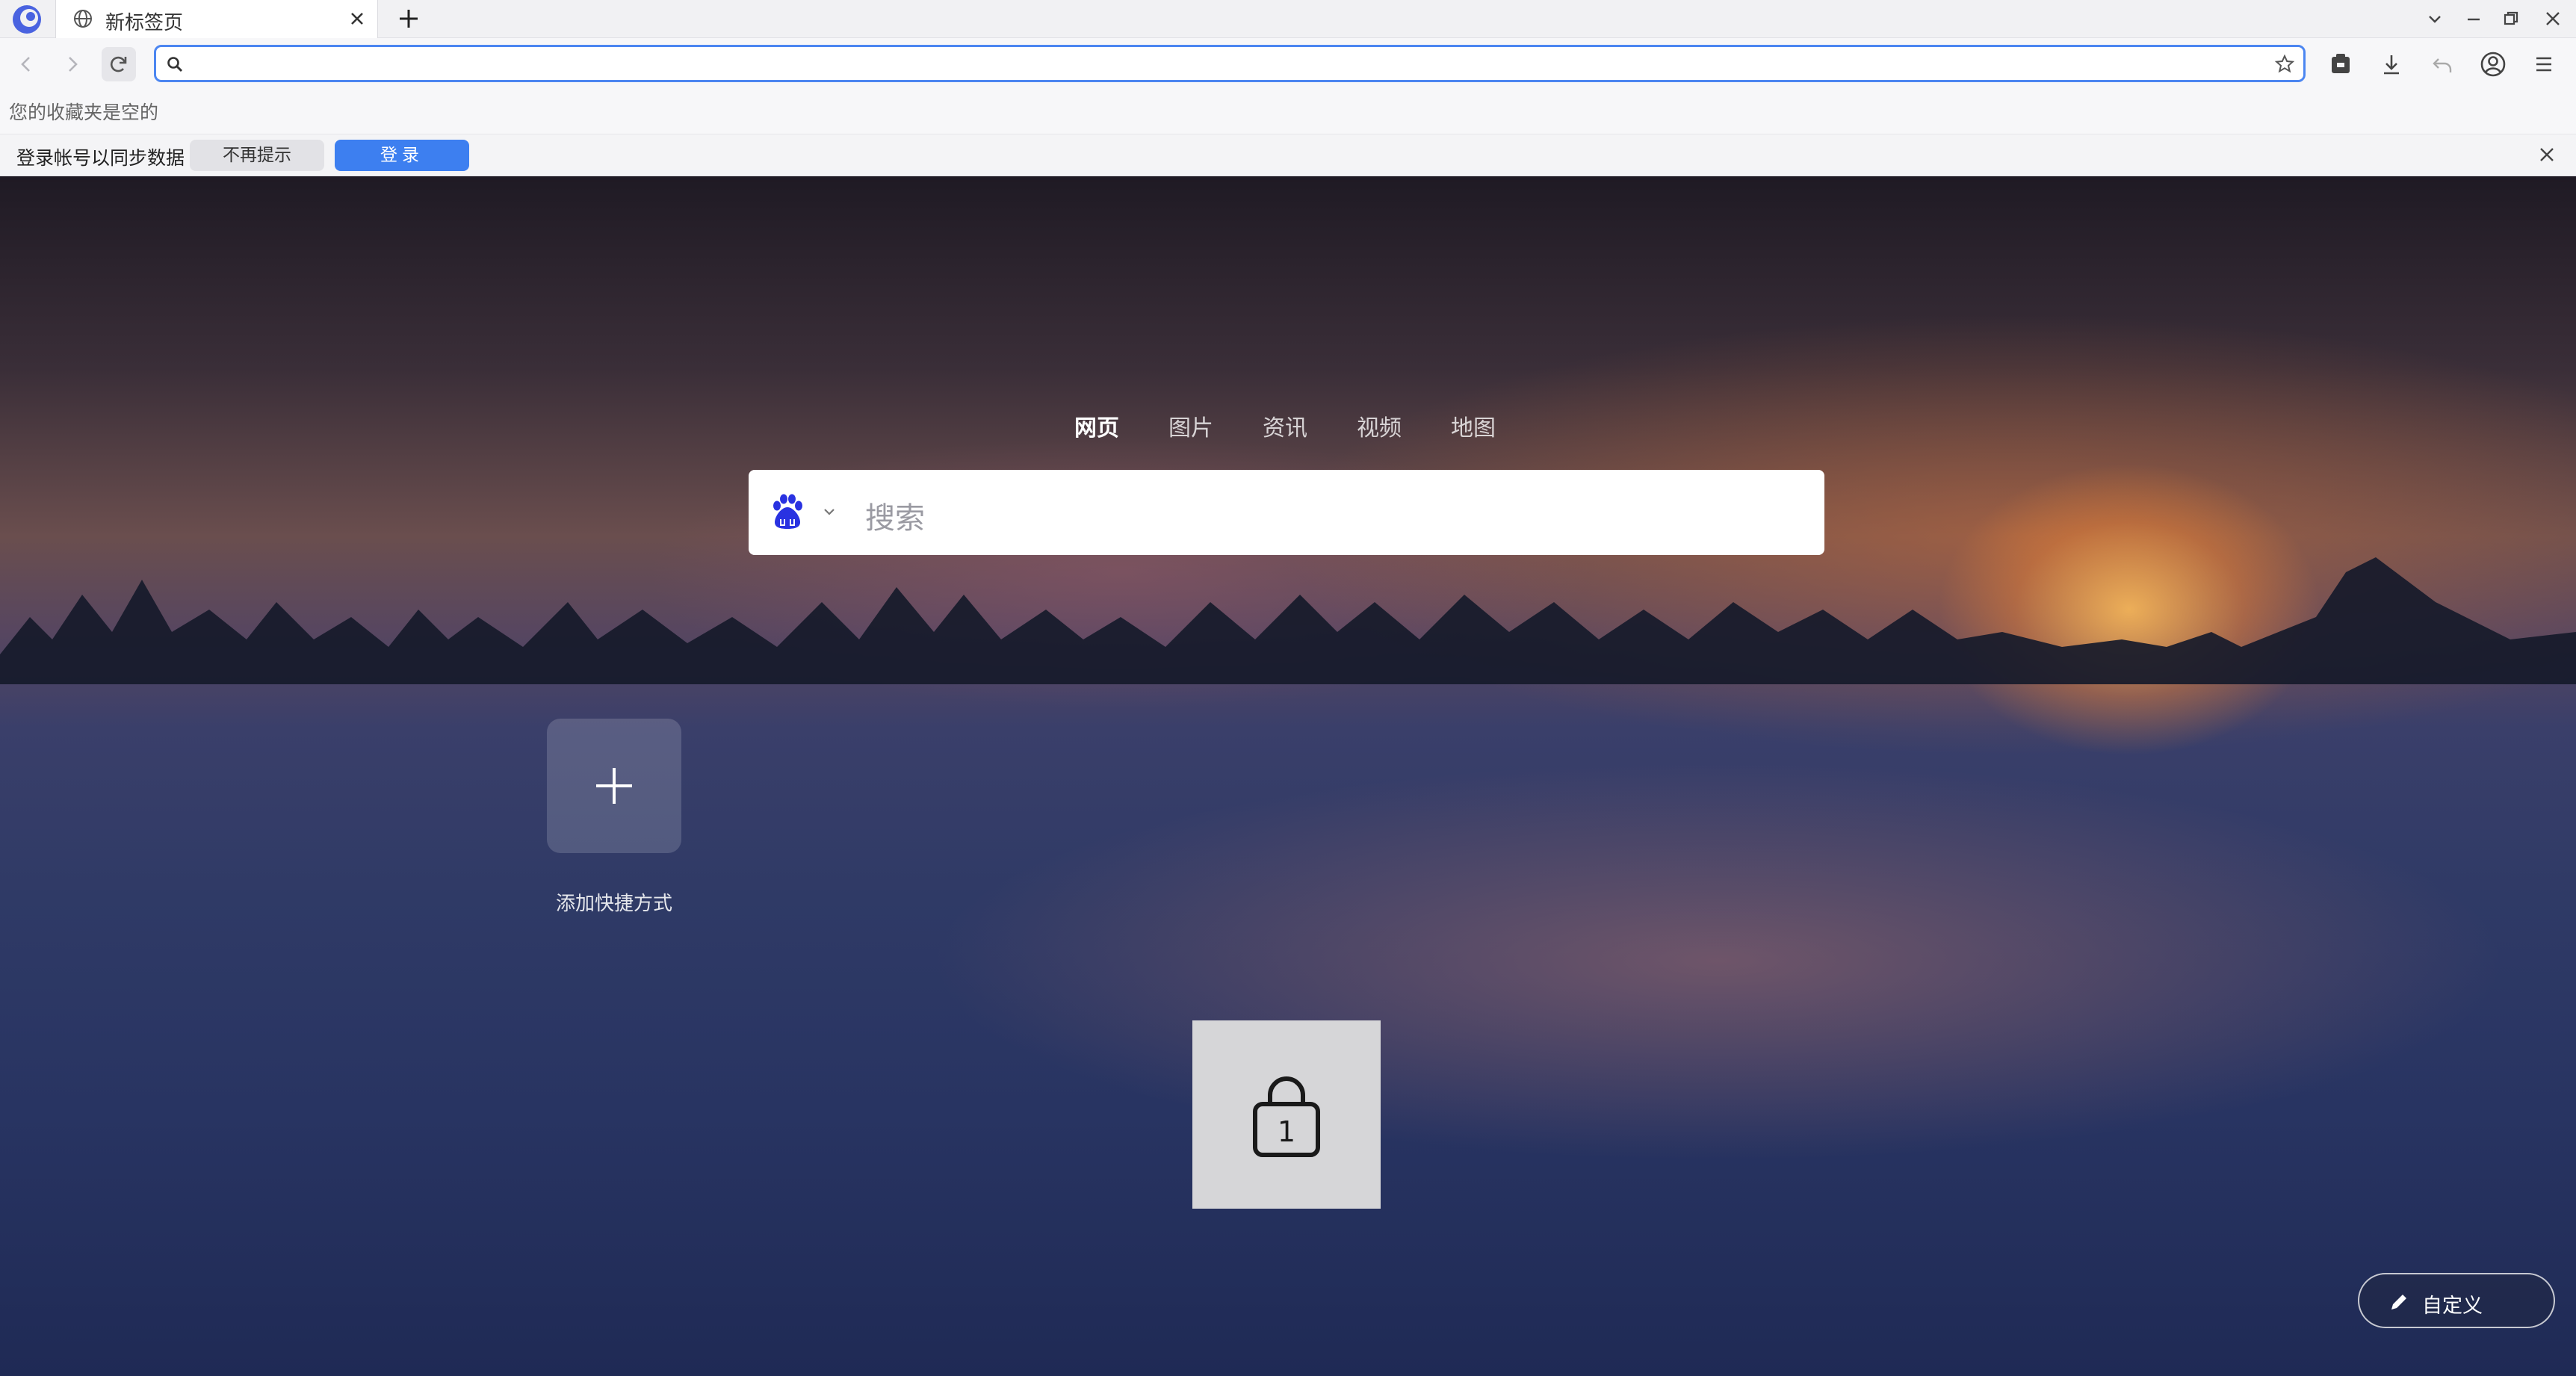 This screenshot has height=1376, width=2576. What do you see at coordinates (83, 19) in the screenshot?
I see `globe-icon` at bounding box center [83, 19].